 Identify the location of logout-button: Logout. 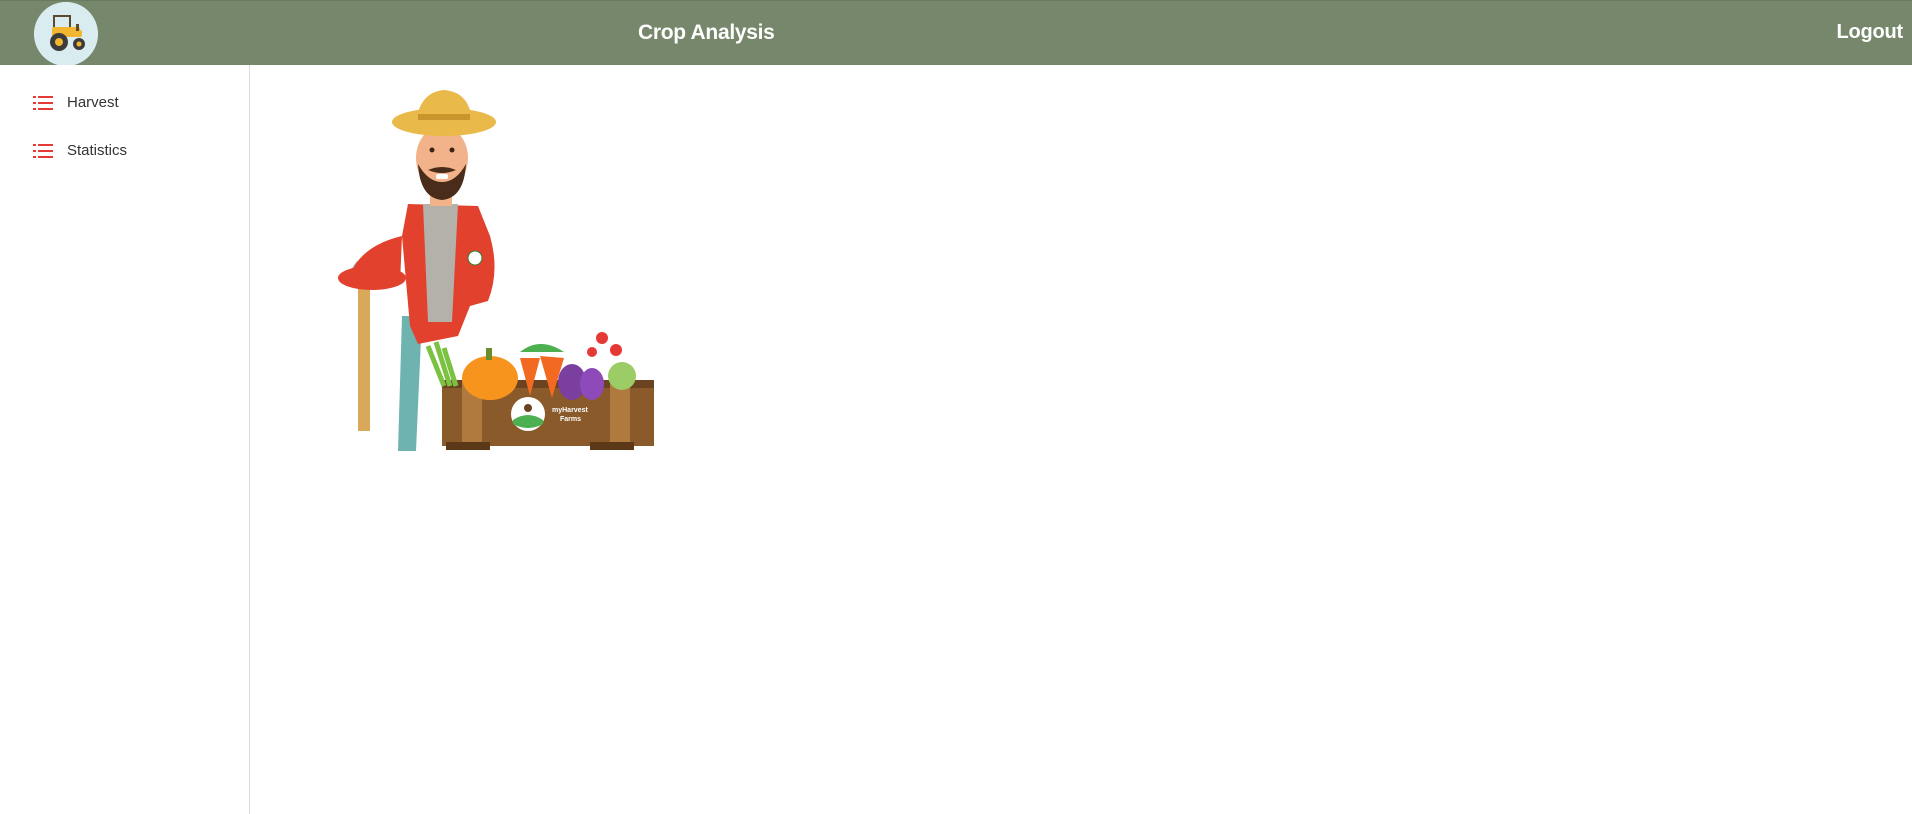
(1869, 32).